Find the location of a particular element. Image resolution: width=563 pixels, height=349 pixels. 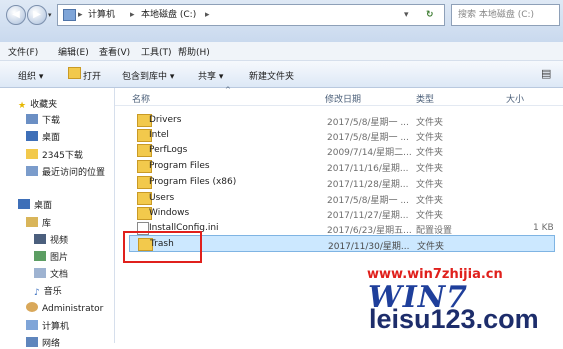

picture-icon is located at coordinates (40, 256).